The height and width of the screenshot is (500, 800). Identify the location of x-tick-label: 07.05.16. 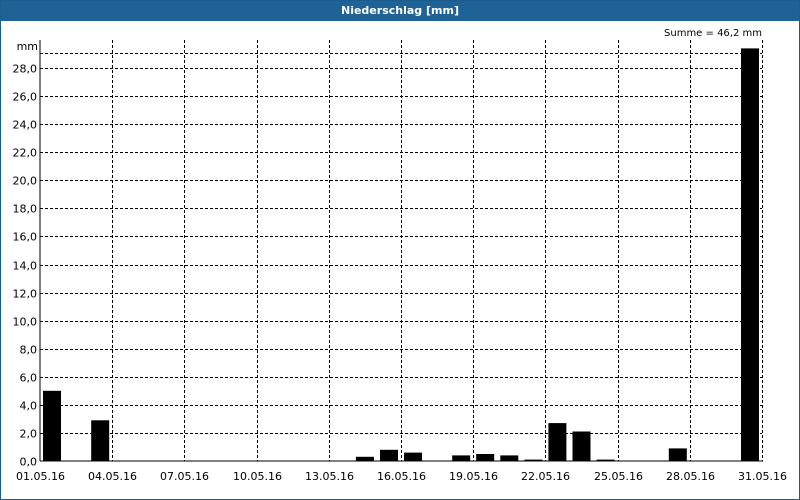
(184, 476).